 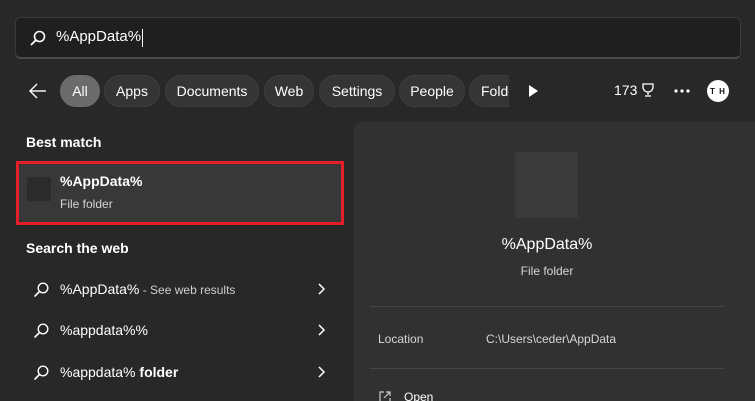 I want to click on tab-settings: Settings, so click(x=357, y=91).